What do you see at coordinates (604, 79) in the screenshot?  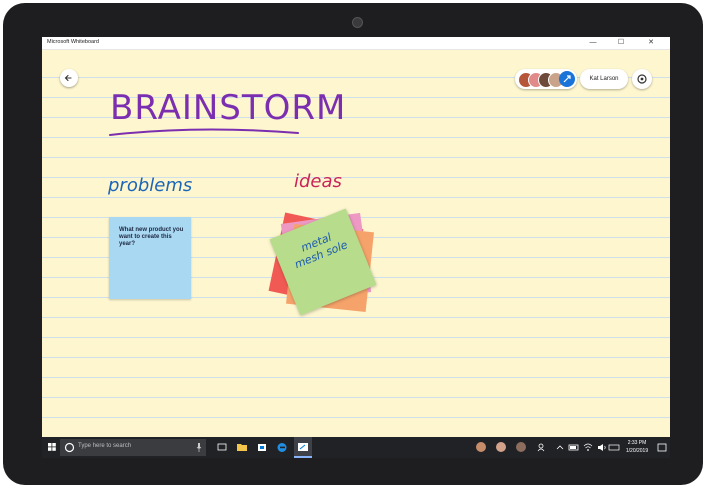 I see `user-button: Kat Larson` at bounding box center [604, 79].